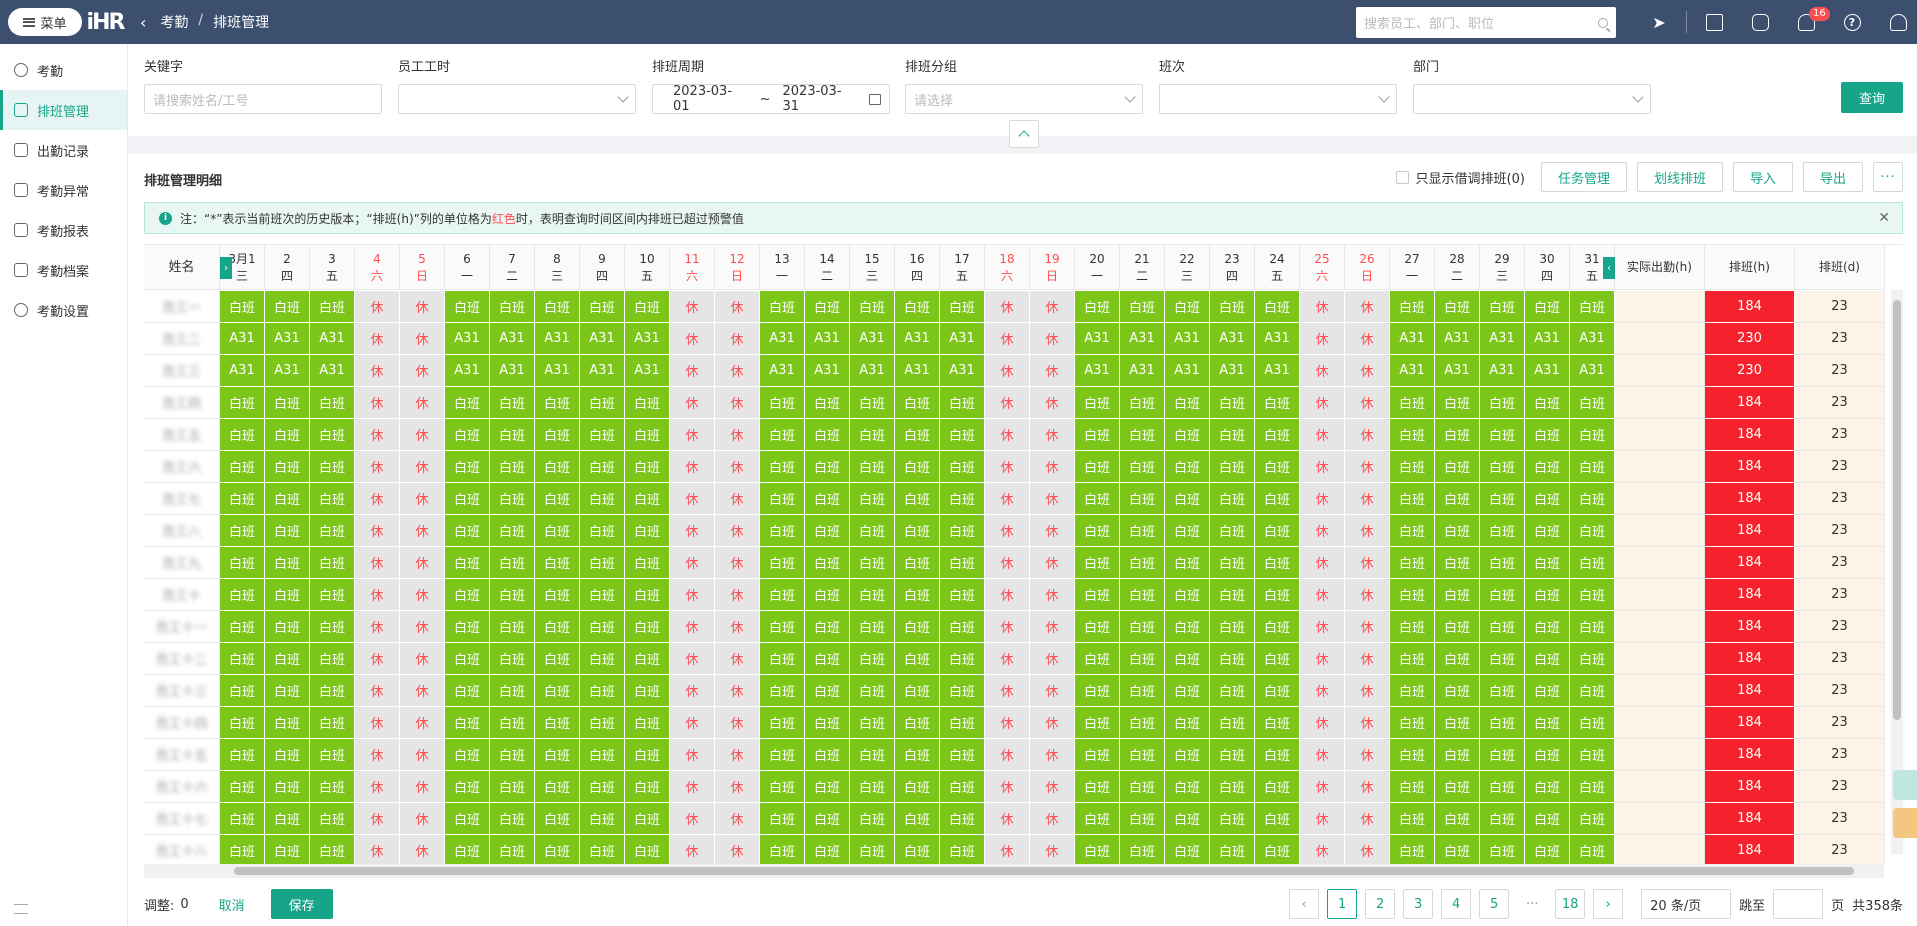 The image size is (1917, 926). What do you see at coordinates (1044, 871) in the screenshot?
I see `scroll-thumb` at bounding box center [1044, 871].